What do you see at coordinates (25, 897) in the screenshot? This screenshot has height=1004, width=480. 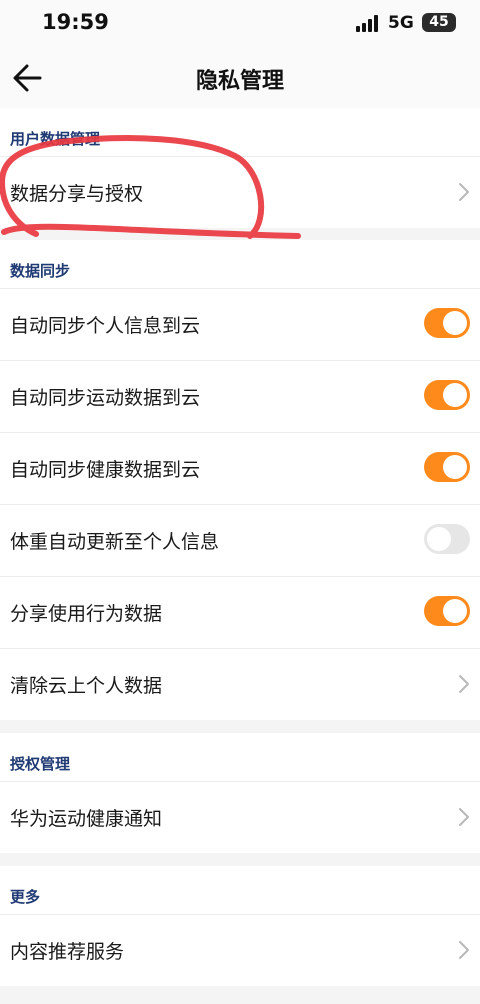 I see `section-header: 更多` at bounding box center [25, 897].